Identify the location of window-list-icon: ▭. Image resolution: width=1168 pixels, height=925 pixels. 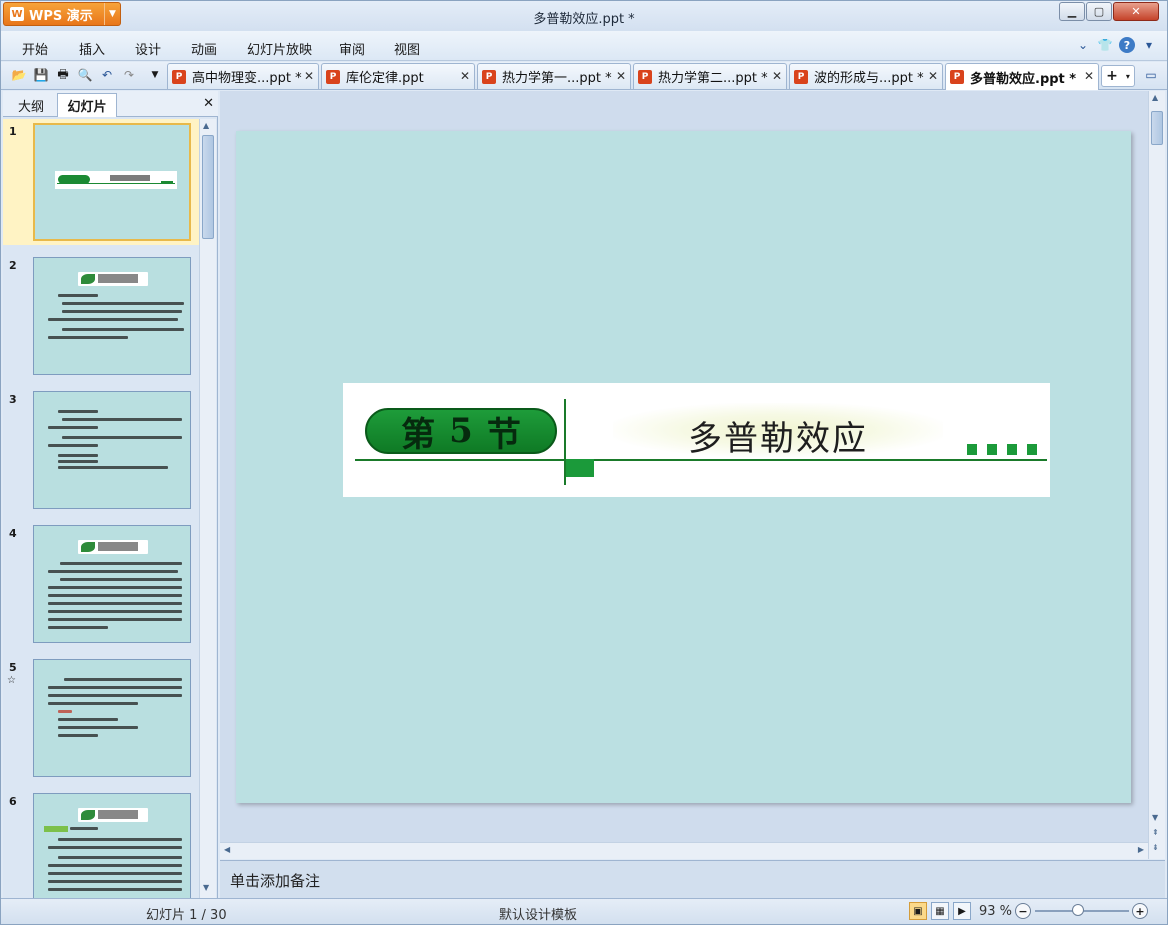
(1151, 75).